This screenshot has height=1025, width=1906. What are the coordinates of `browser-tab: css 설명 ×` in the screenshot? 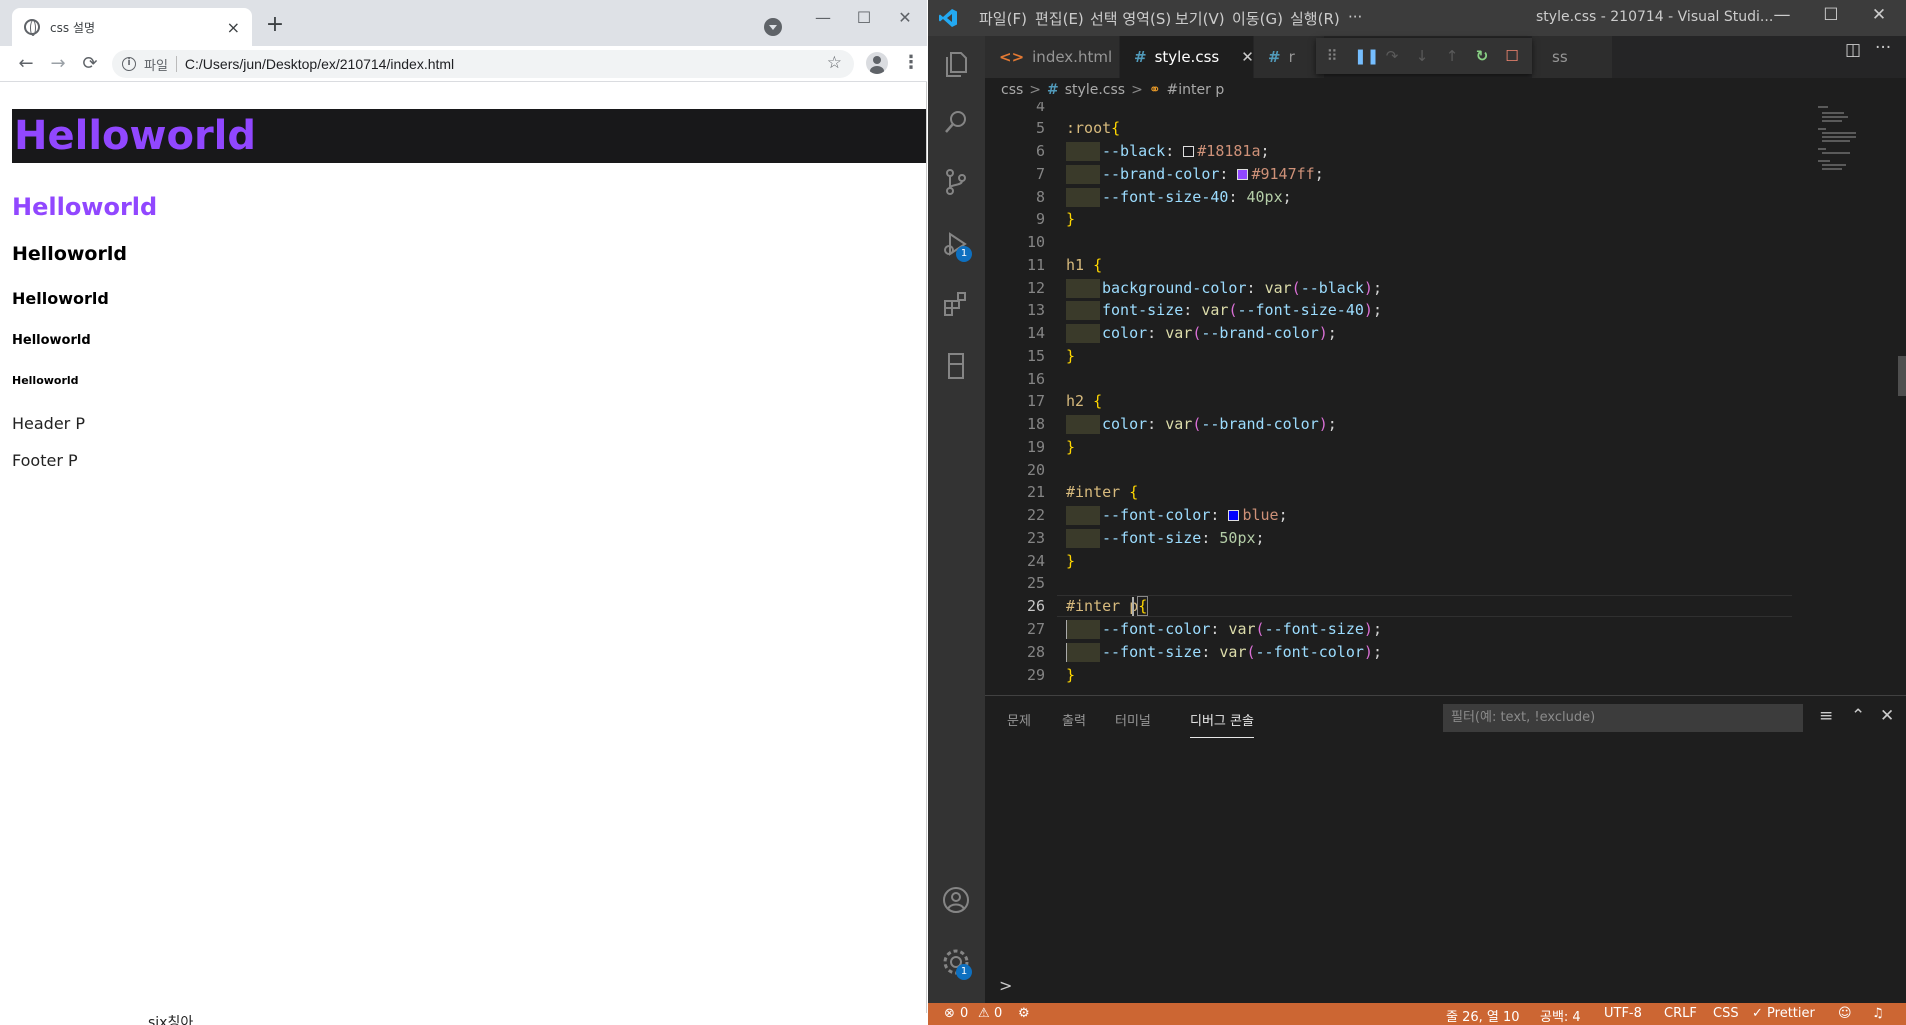 It's located at (132, 27).